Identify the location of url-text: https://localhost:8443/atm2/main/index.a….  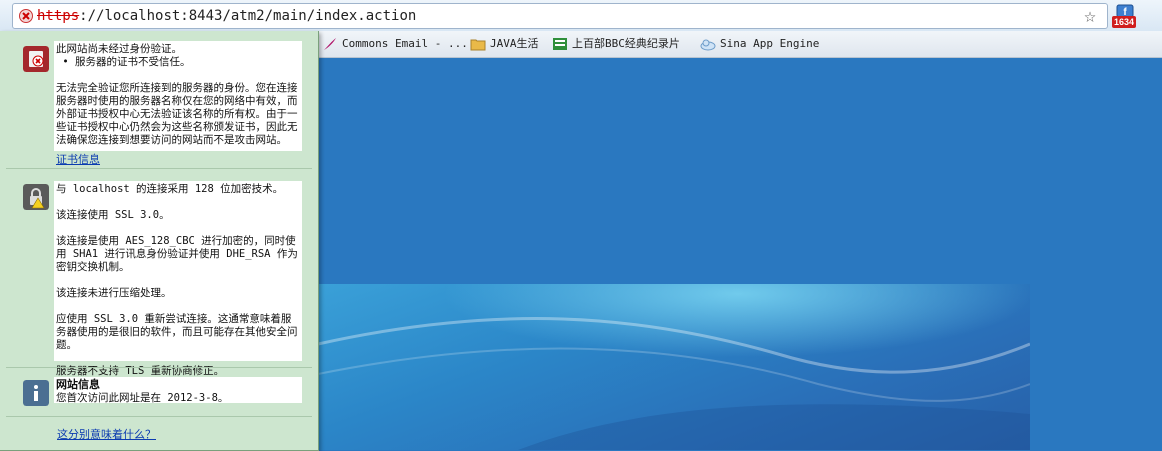
(226, 16).